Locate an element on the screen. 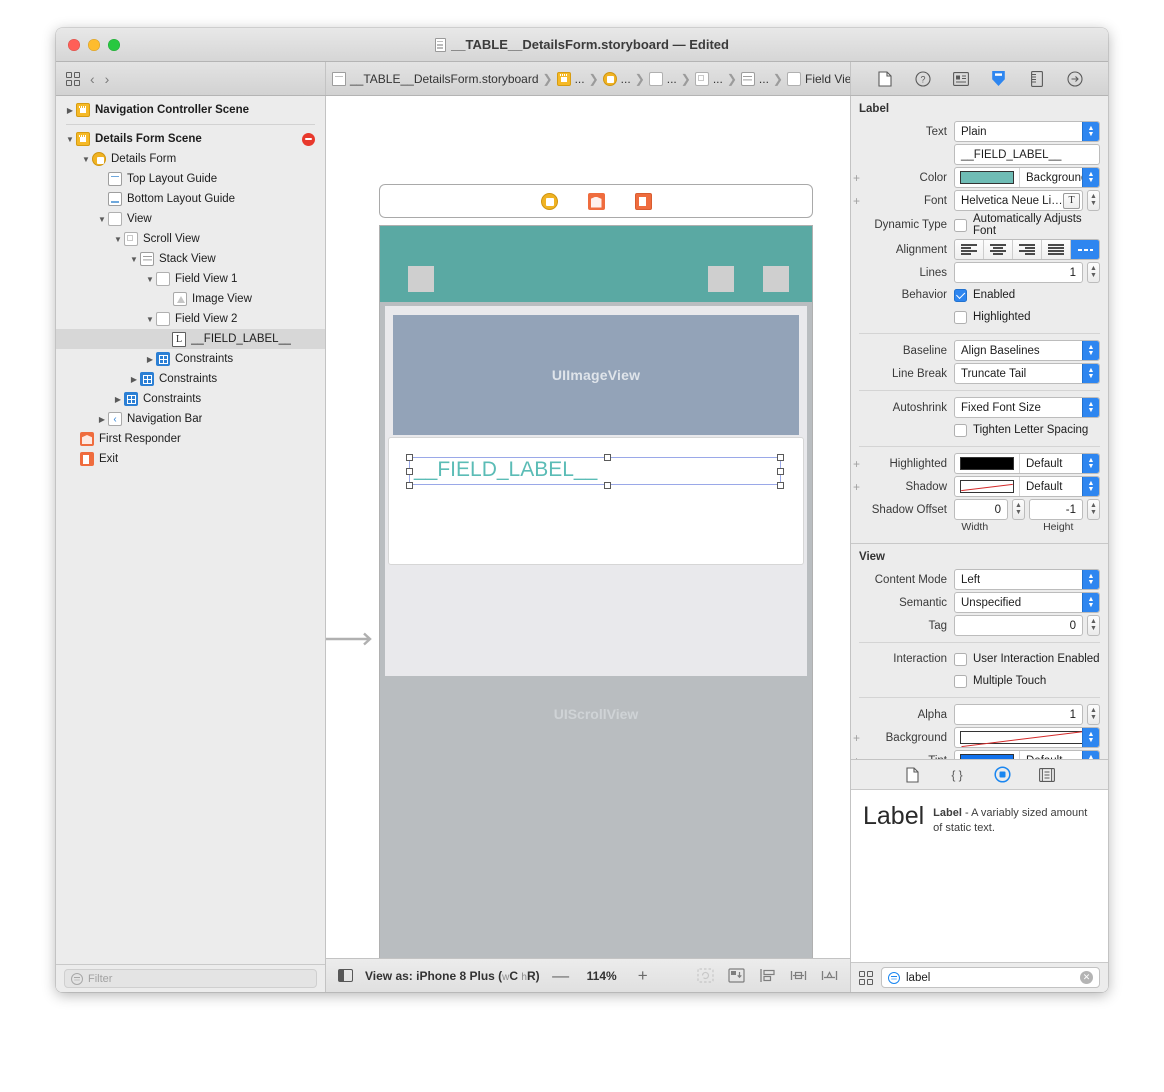  tree-item-image-view: Image View is located at coordinates (190, 299).